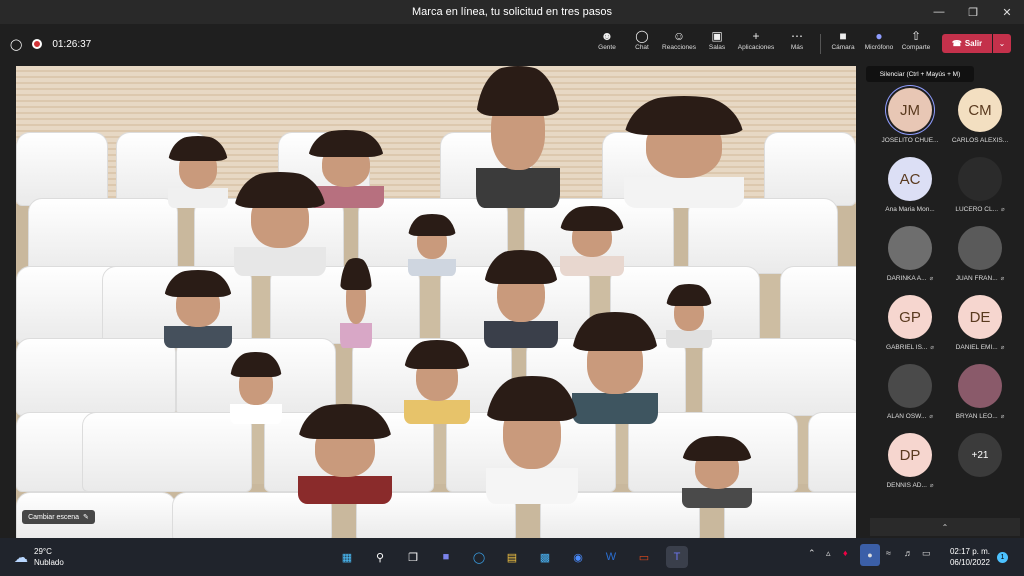 This screenshot has height=576, width=1024. What do you see at coordinates (642, 44) in the screenshot?
I see `chat-button: ◯ Chat` at bounding box center [642, 44].